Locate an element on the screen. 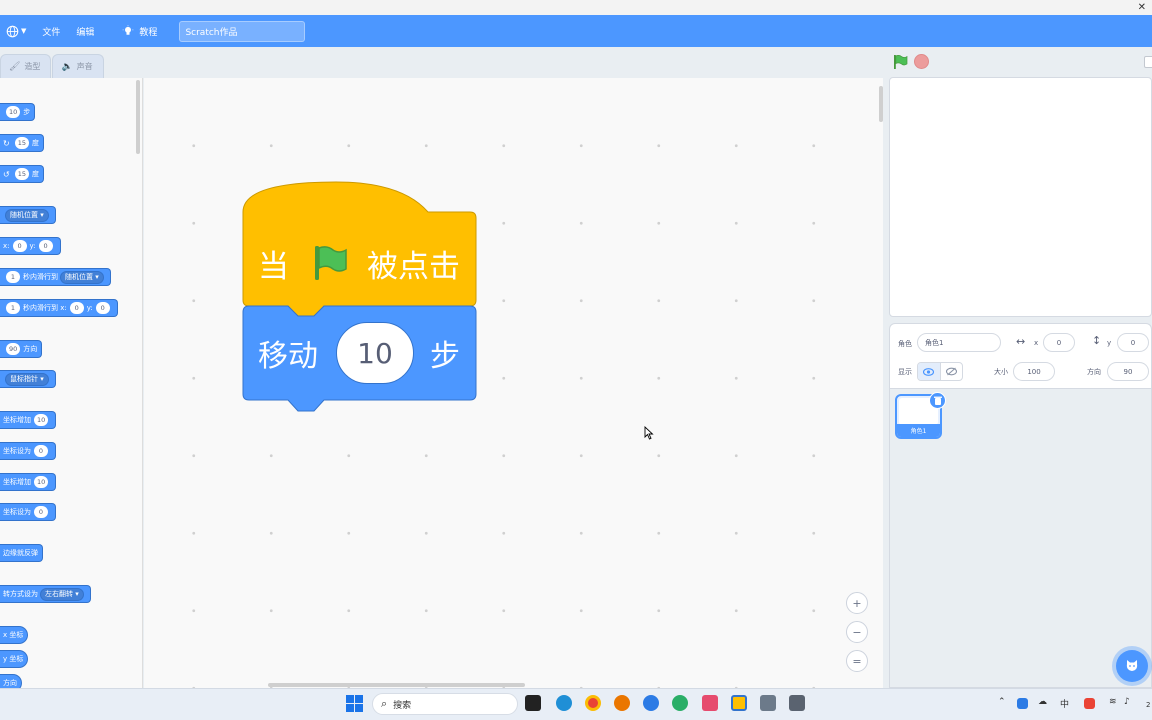 Image resolution: width=1152 pixels, height=720 pixels. taskbar-search: ⌕ 搜索 is located at coordinates (445, 704).